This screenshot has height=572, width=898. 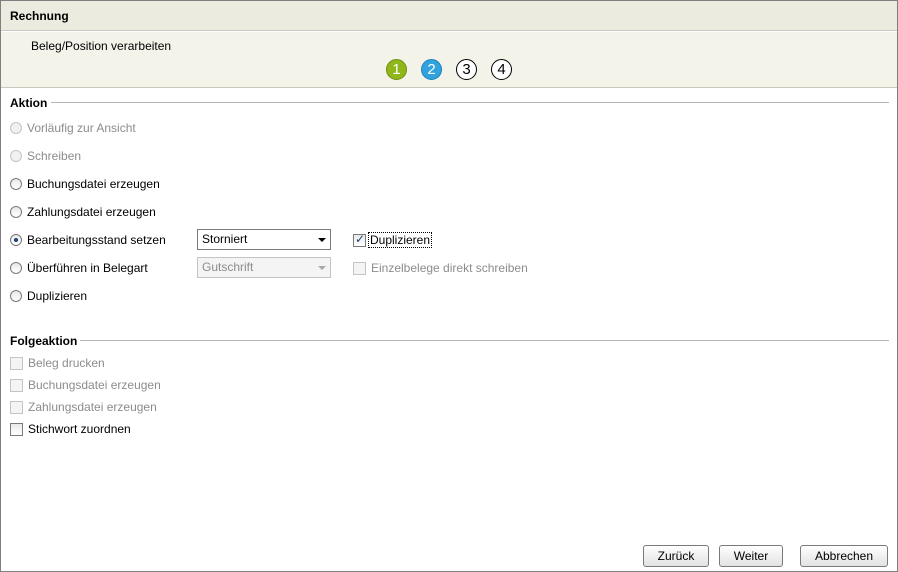 I want to click on cancel-button: Abbrechen, so click(x=844, y=556).